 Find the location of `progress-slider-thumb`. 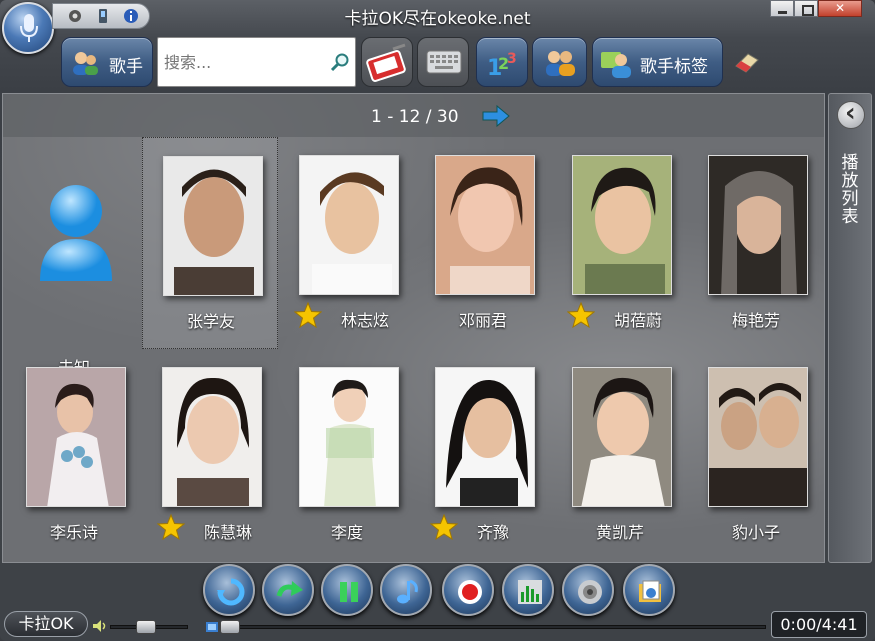

progress-slider-thumb is located at coordinates (230, 627).